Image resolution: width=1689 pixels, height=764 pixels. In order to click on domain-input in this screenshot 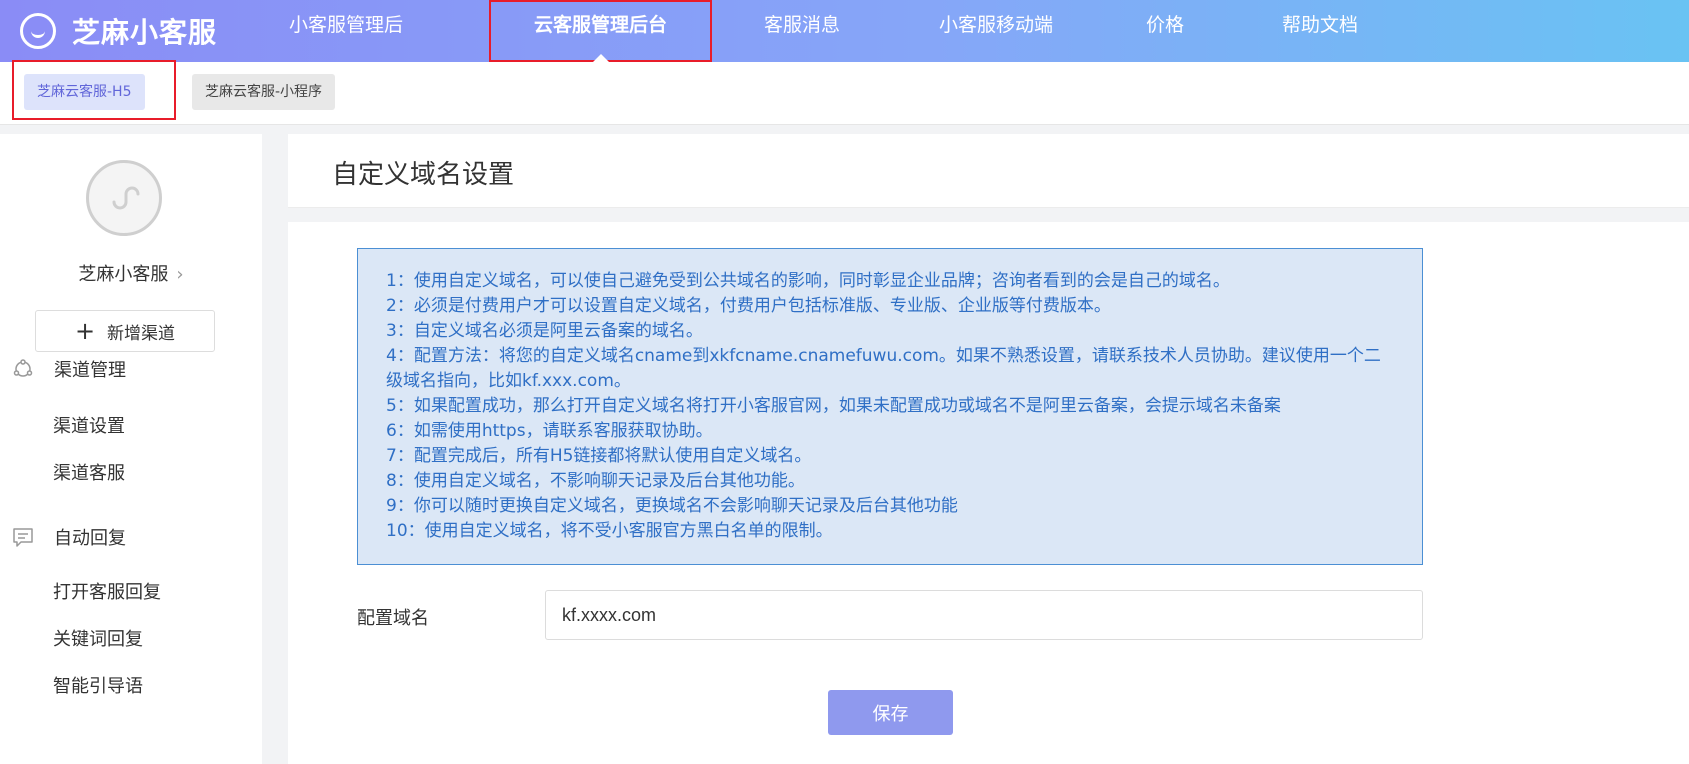, I will do `click(984, 615)`.